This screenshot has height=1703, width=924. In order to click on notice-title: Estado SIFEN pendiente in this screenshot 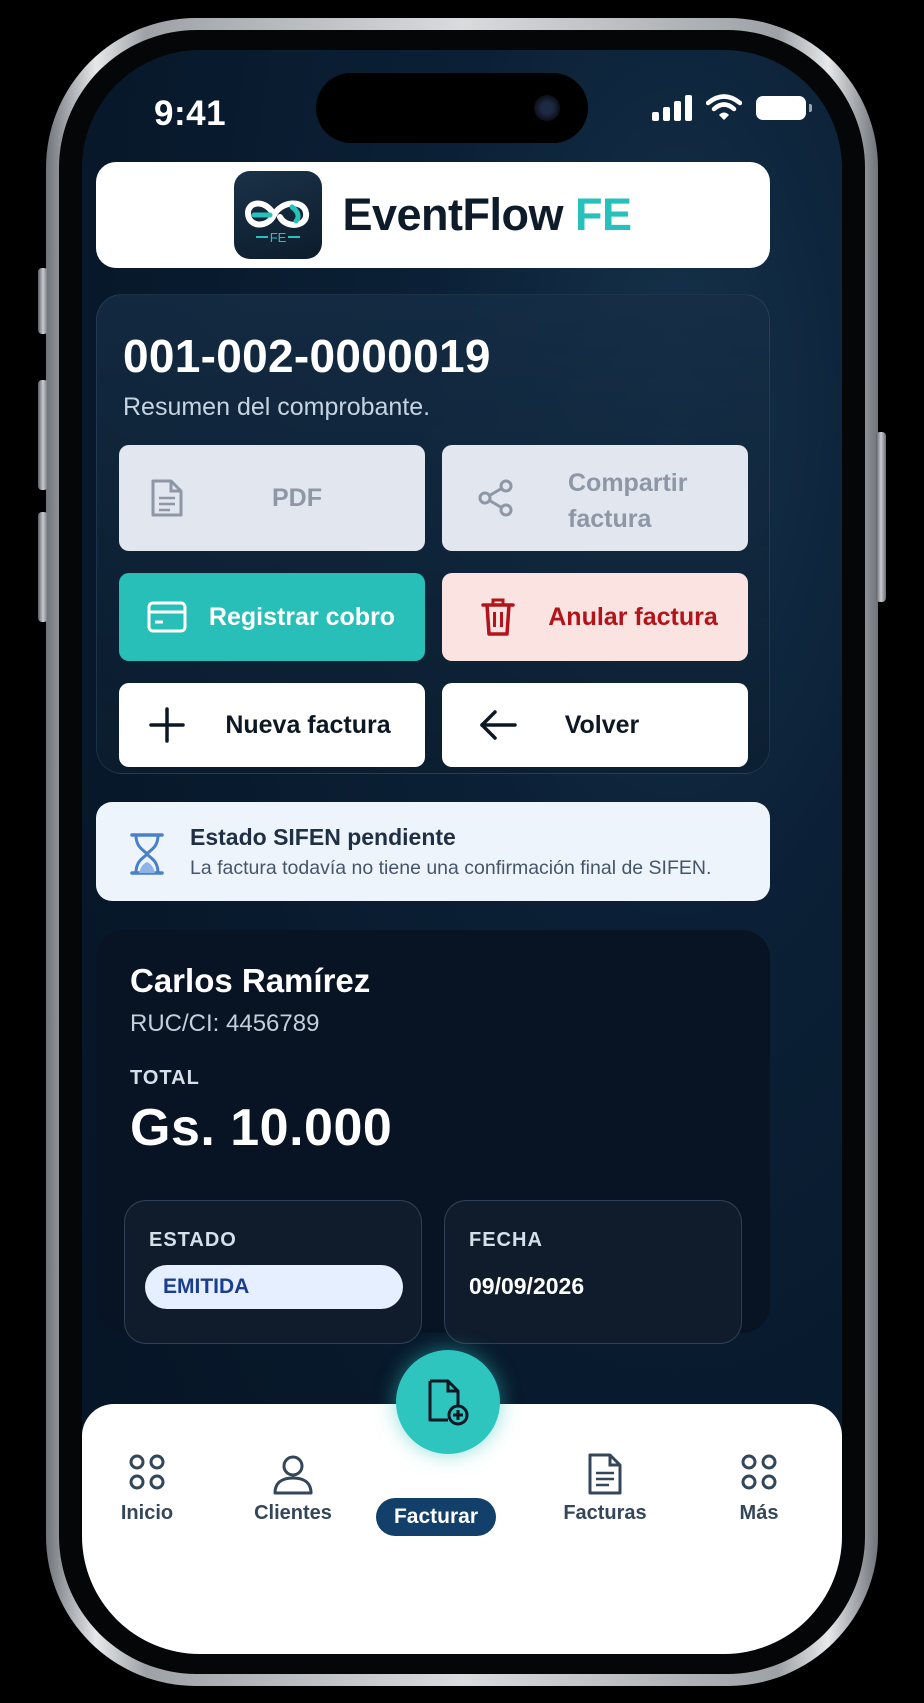, I will do `click(323, 837)`.